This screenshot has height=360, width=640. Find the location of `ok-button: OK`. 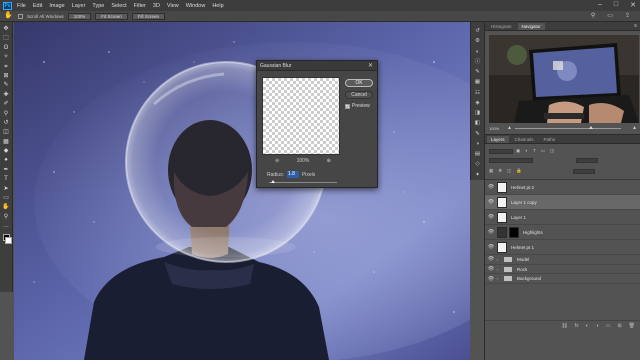

ok-button: OK is located at coordinates (359, 83).